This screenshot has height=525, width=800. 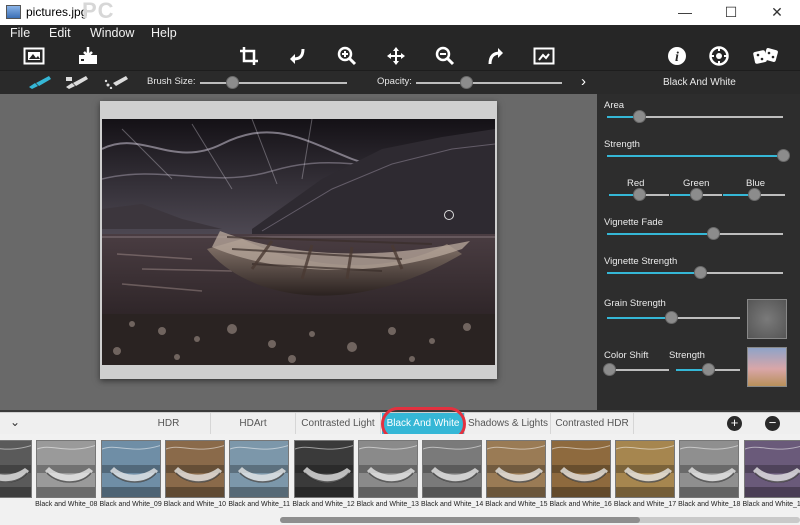 What do you see at coordinates (445, 57) in the screenshot?
I see `zoom-out-icon` at bounding box center [445, 57].